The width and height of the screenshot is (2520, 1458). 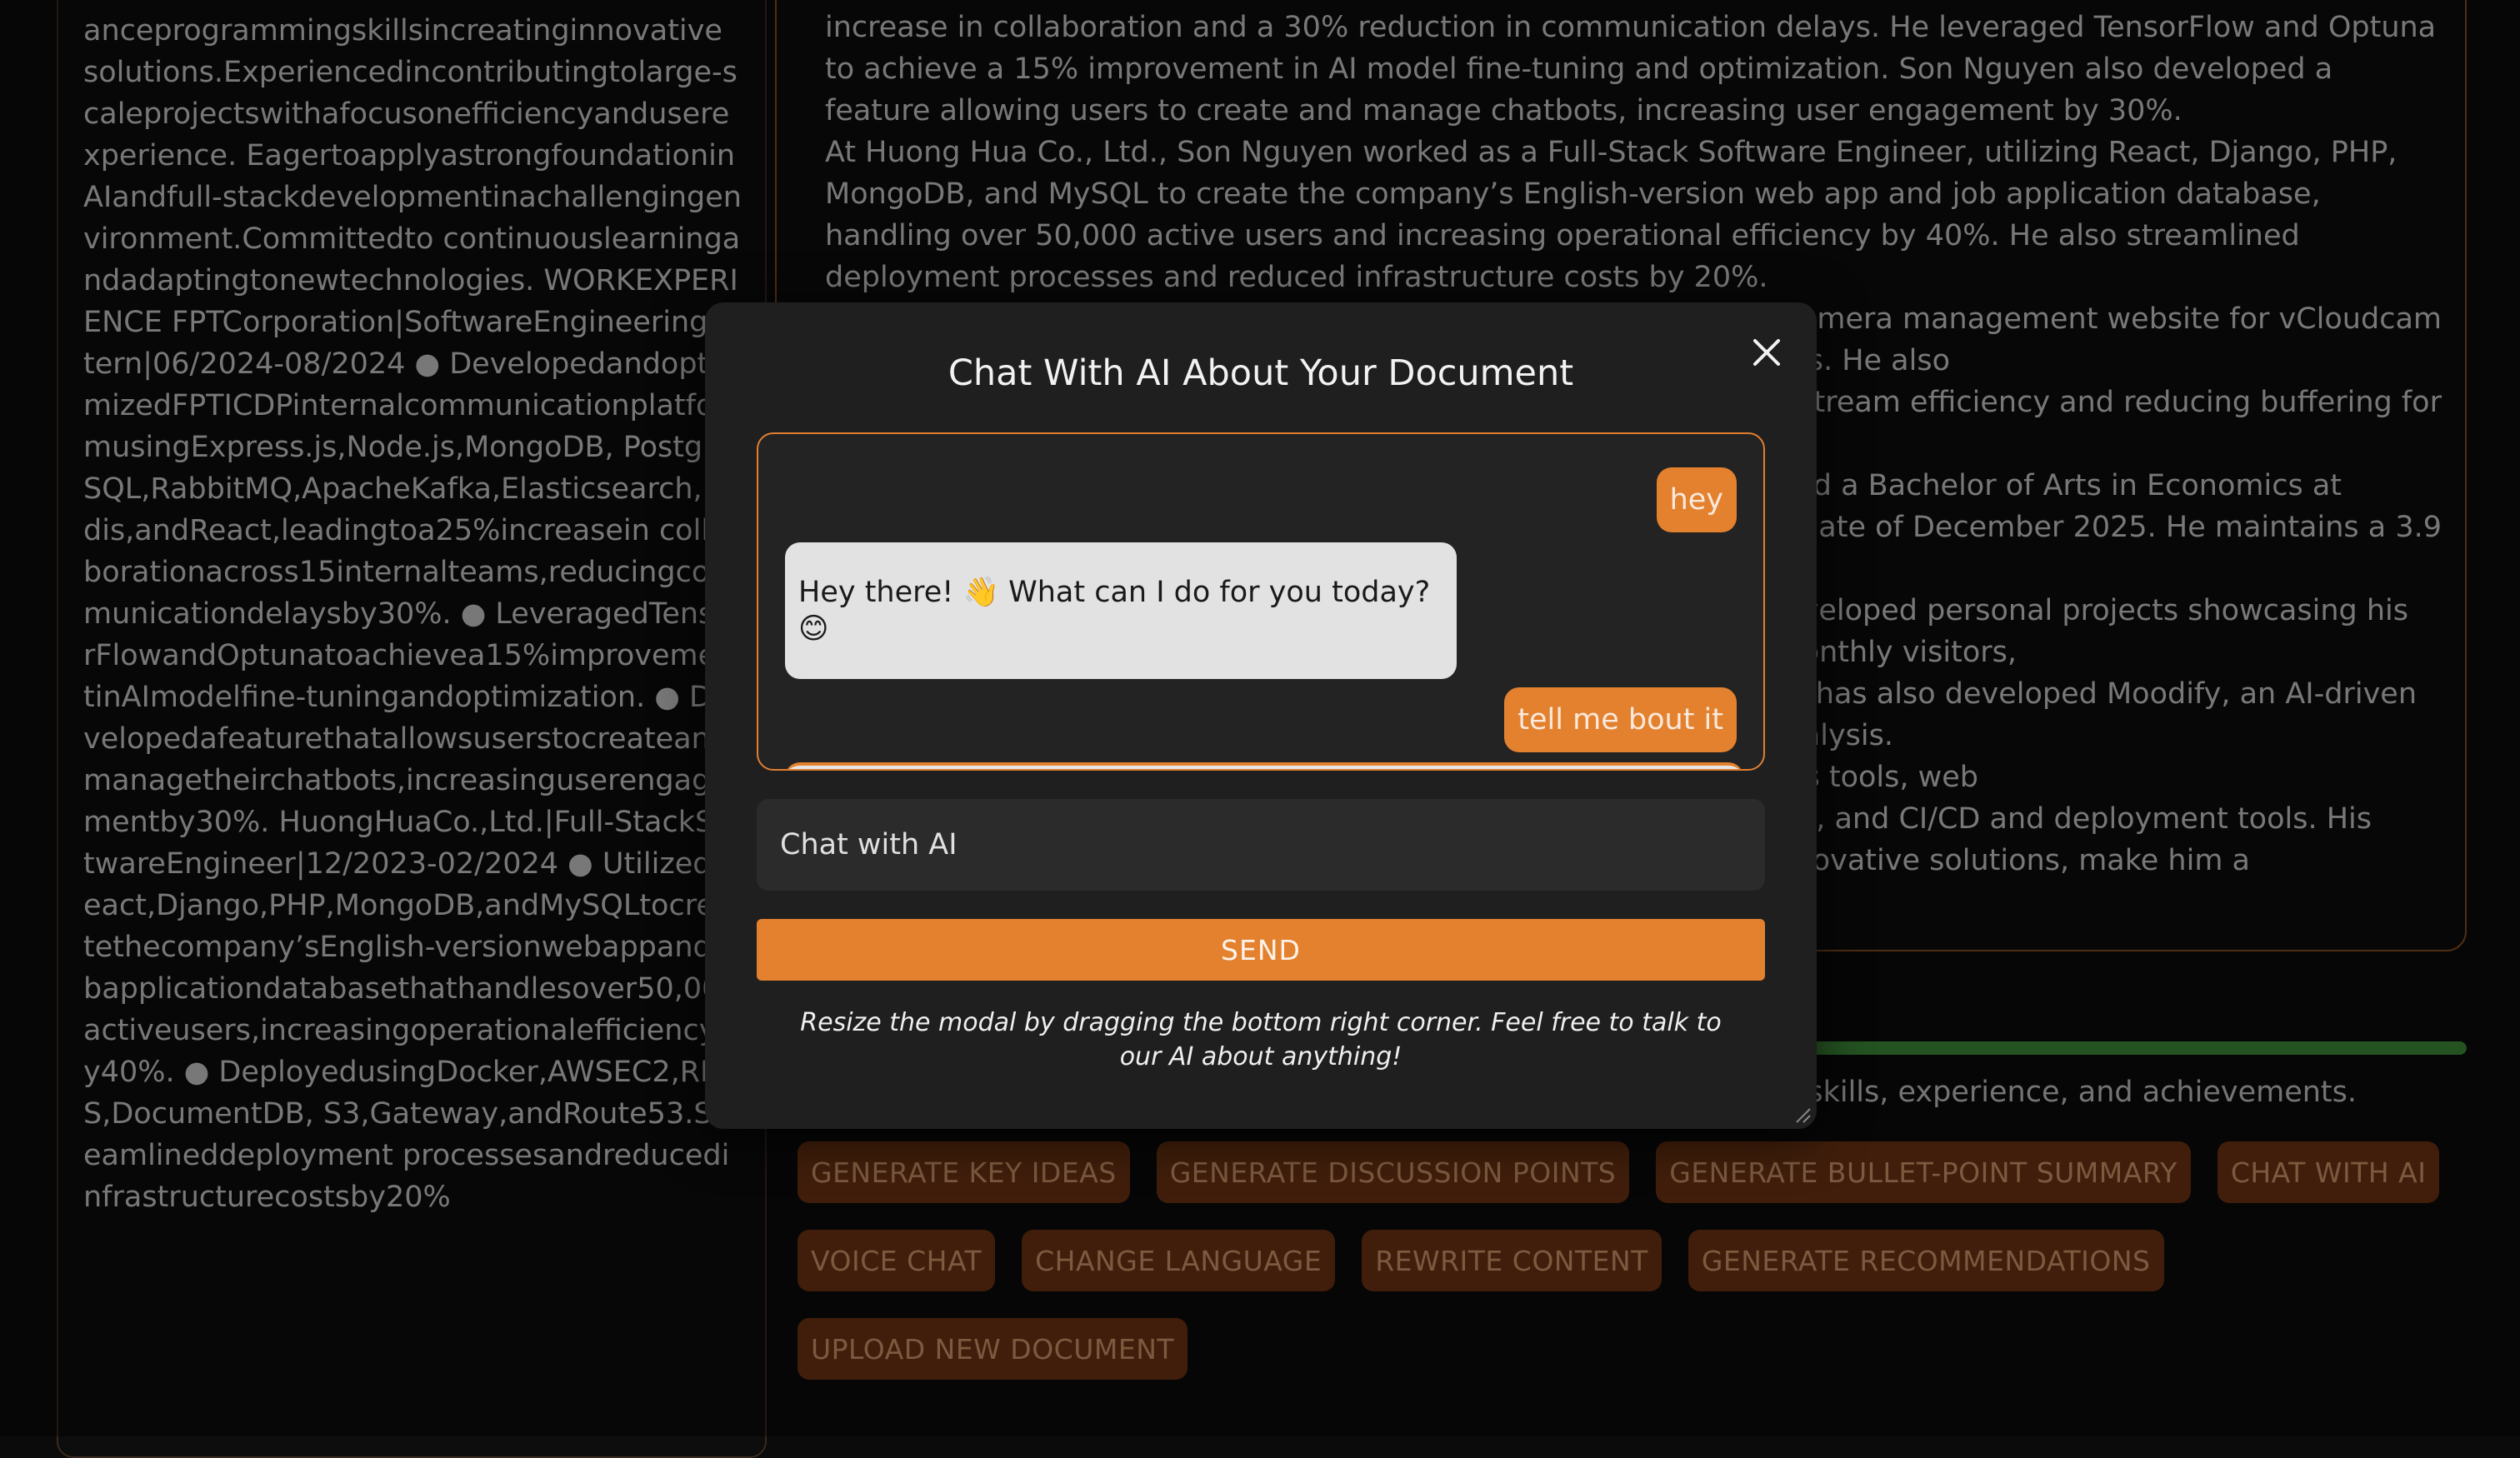 I want to click on rewrite-content-button: REWRITE CONTENT, so click(x=1512, y=1260).